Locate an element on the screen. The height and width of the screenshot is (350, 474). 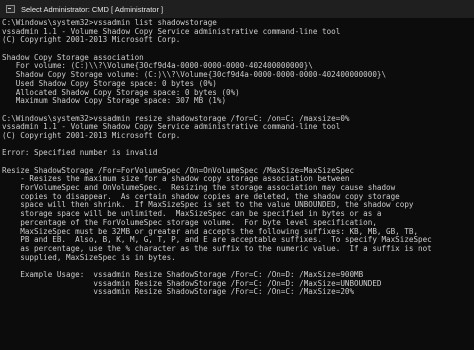
console-line: Error: Specified number is invalid is located at coordinates (80, 153).